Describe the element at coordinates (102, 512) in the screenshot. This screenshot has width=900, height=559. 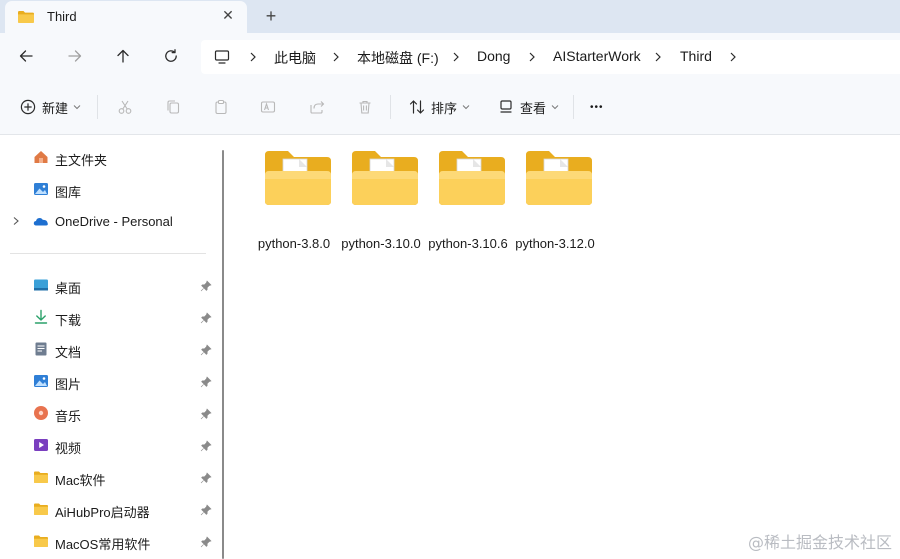
I see `sidebar-item-label: AiHubPro启动器` at that location.